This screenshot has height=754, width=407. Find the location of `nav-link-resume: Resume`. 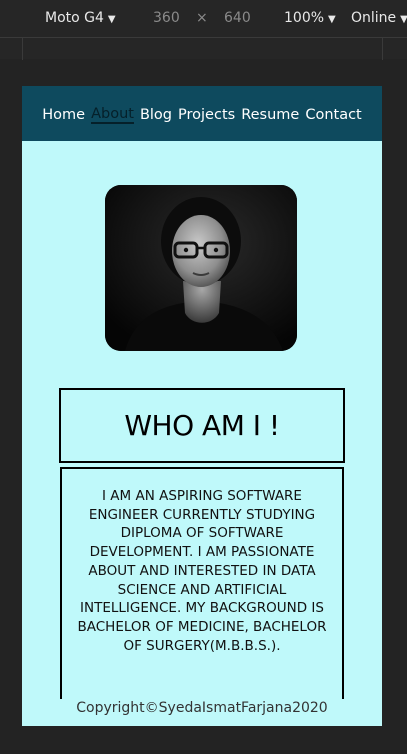

nav-link-resume: Resume is located at coordinates (270, 115).